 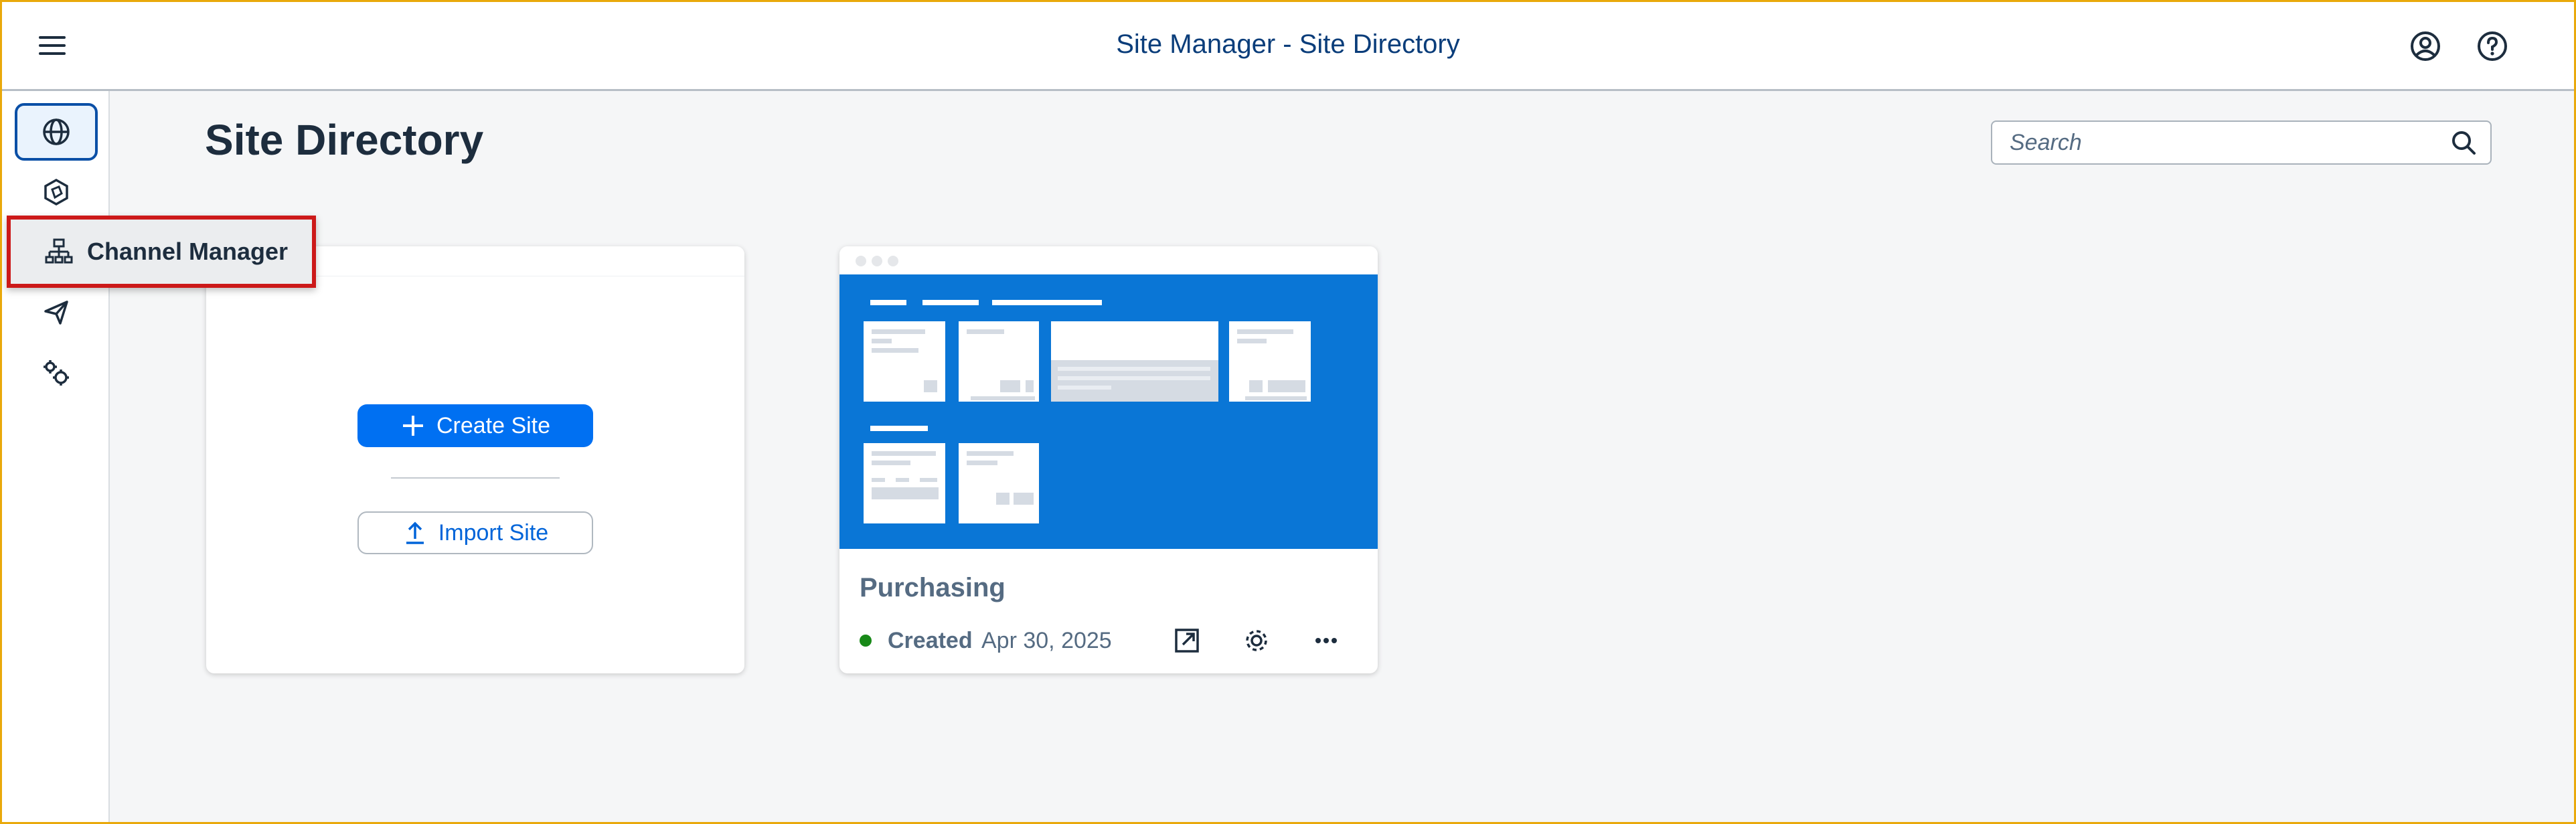 What do you see at coordinates (1108, 261) in the screenshot?
I see `card-top-bar` at bounding box center [1108, 261].